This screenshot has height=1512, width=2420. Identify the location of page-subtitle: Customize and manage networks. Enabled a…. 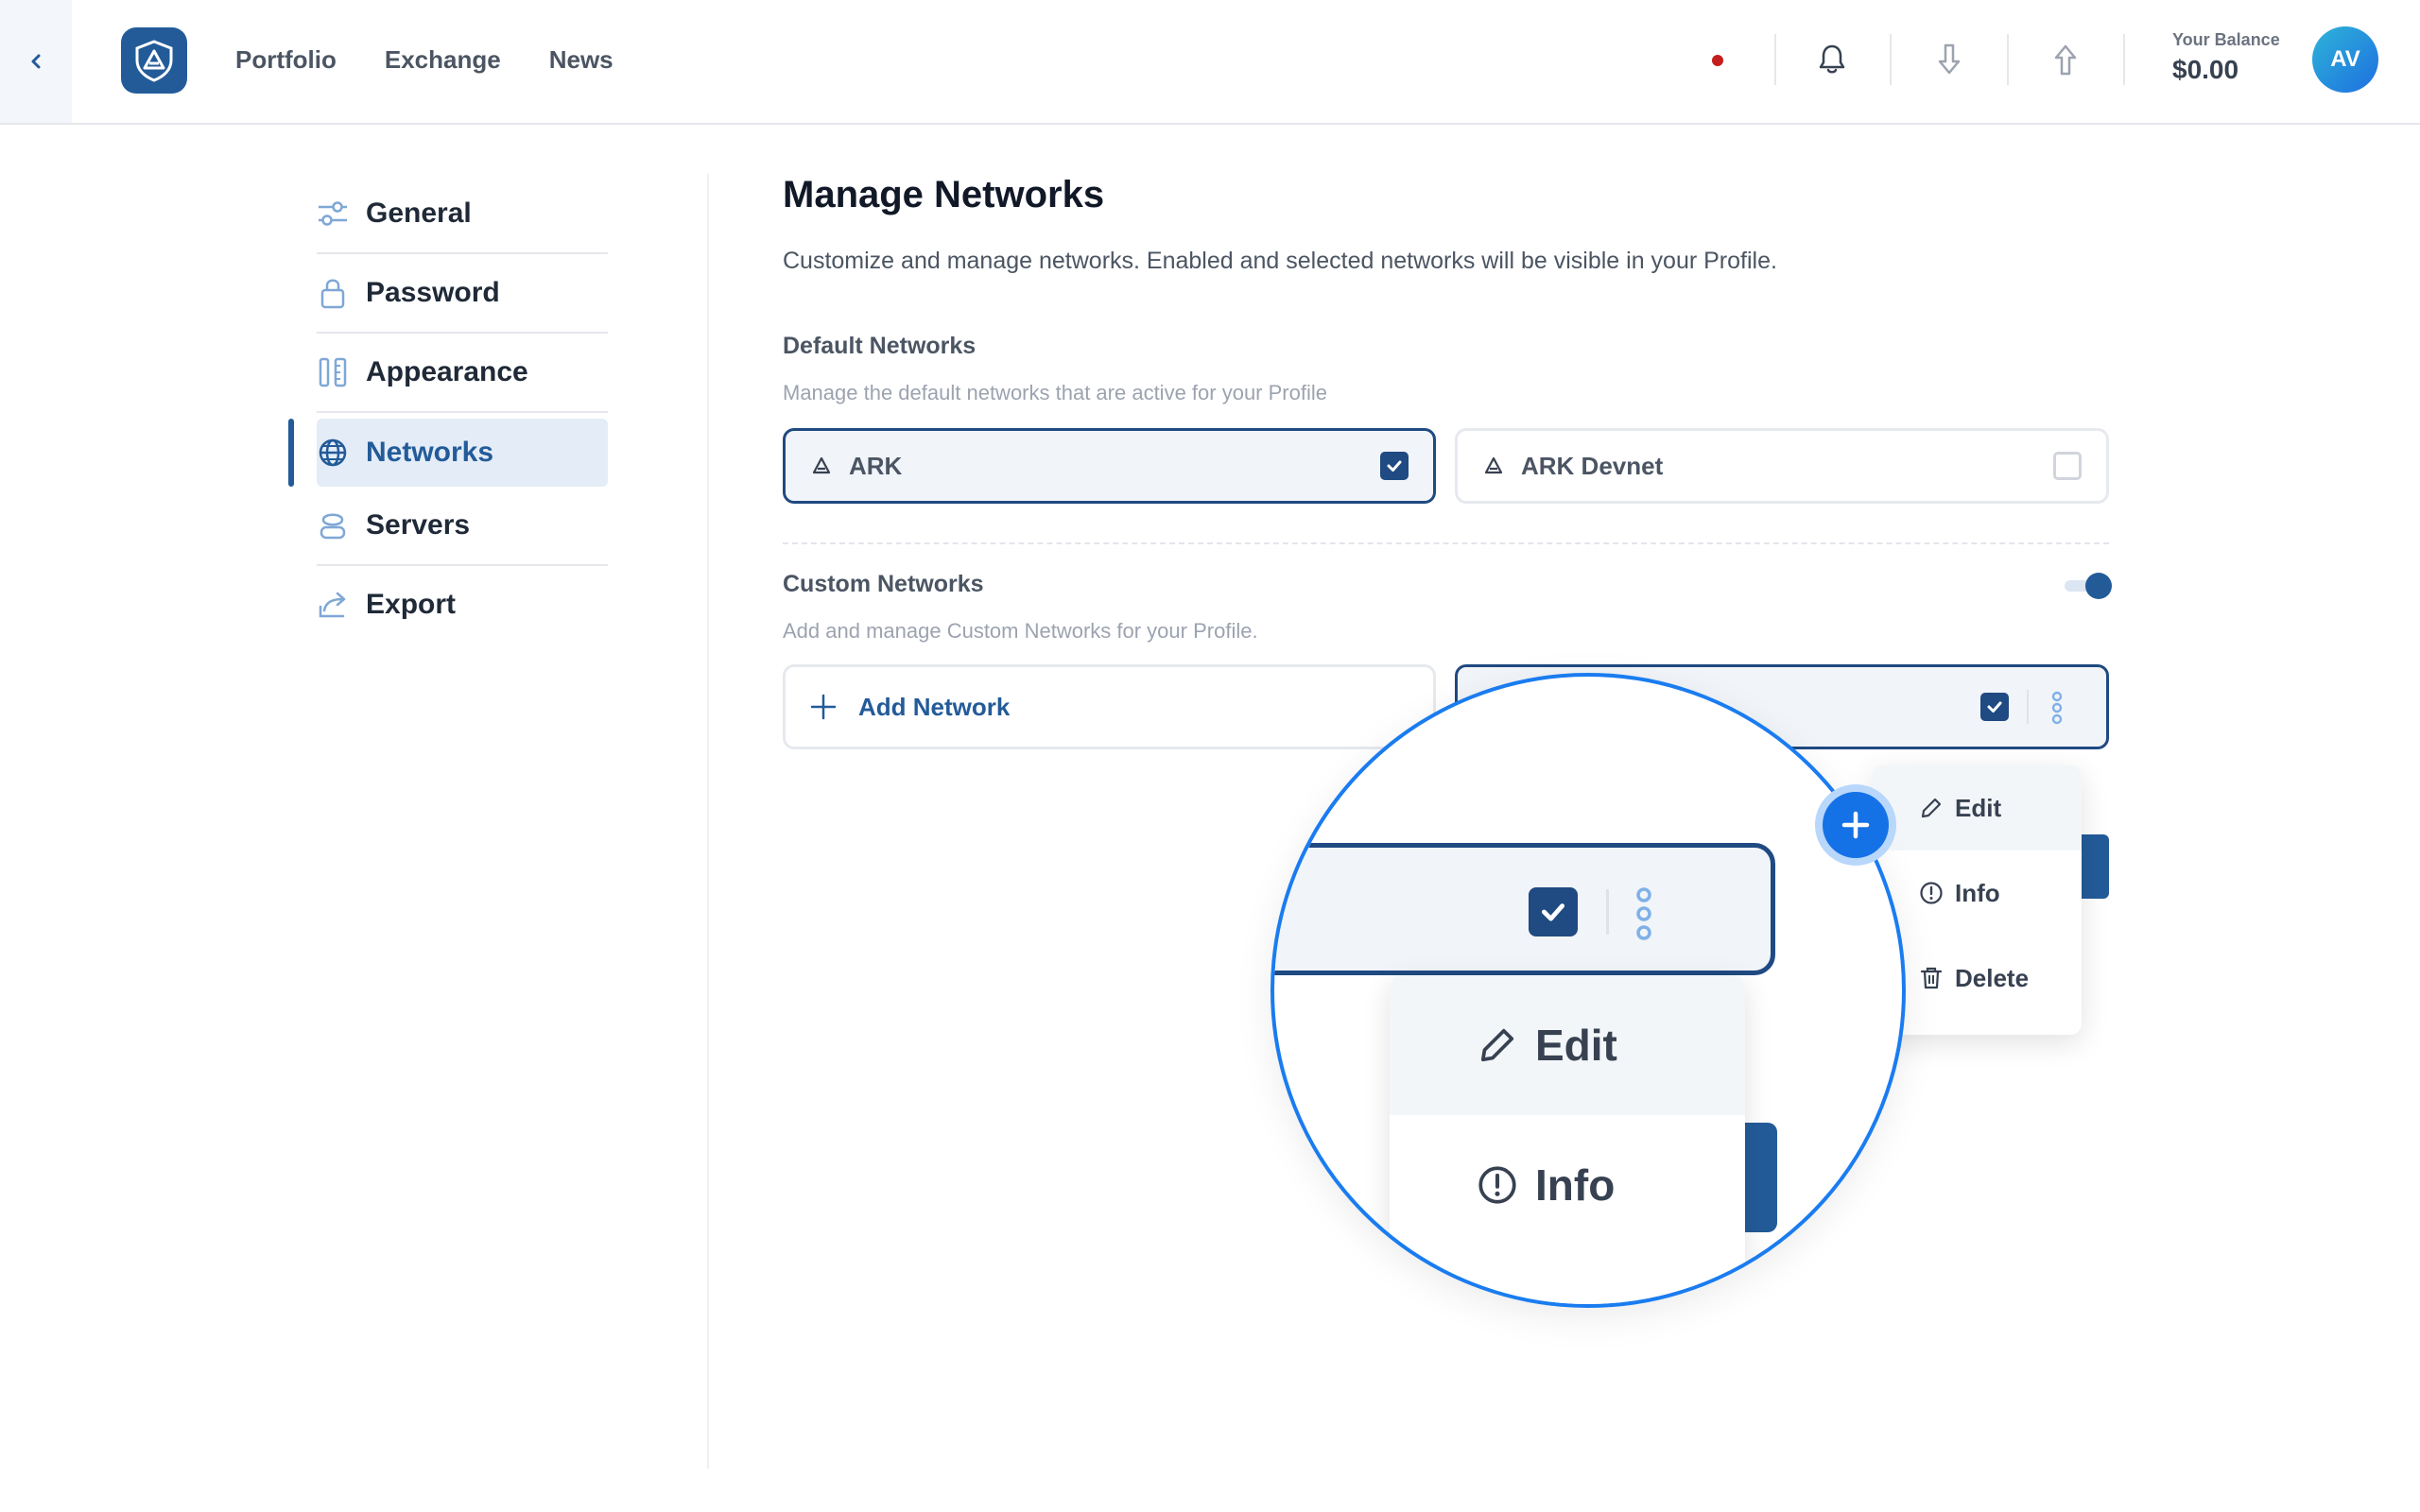
(1280, 261).